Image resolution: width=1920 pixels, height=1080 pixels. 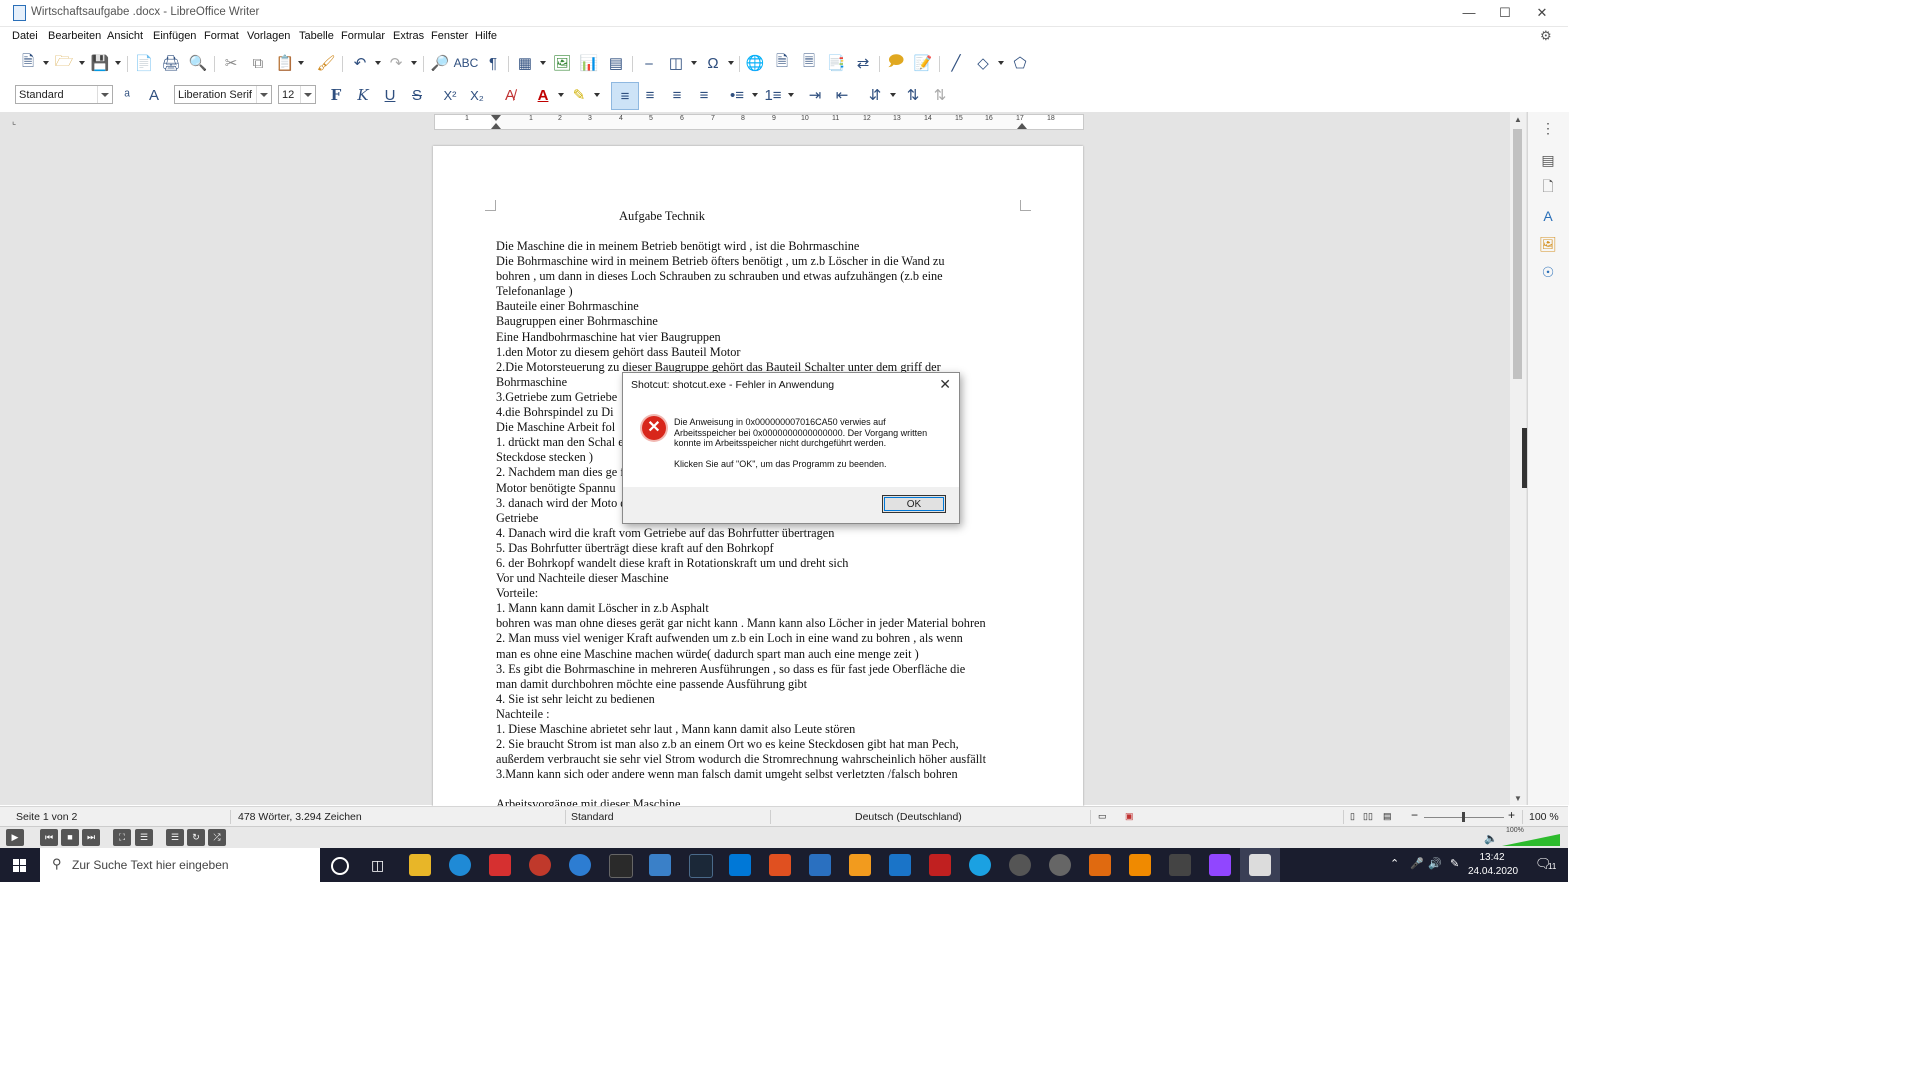 What do you see at coordinates (913, 95) in the screenshot?
I see `increase-paragraph-spacing-icon: ⇅` at bounding box center [913, 95].